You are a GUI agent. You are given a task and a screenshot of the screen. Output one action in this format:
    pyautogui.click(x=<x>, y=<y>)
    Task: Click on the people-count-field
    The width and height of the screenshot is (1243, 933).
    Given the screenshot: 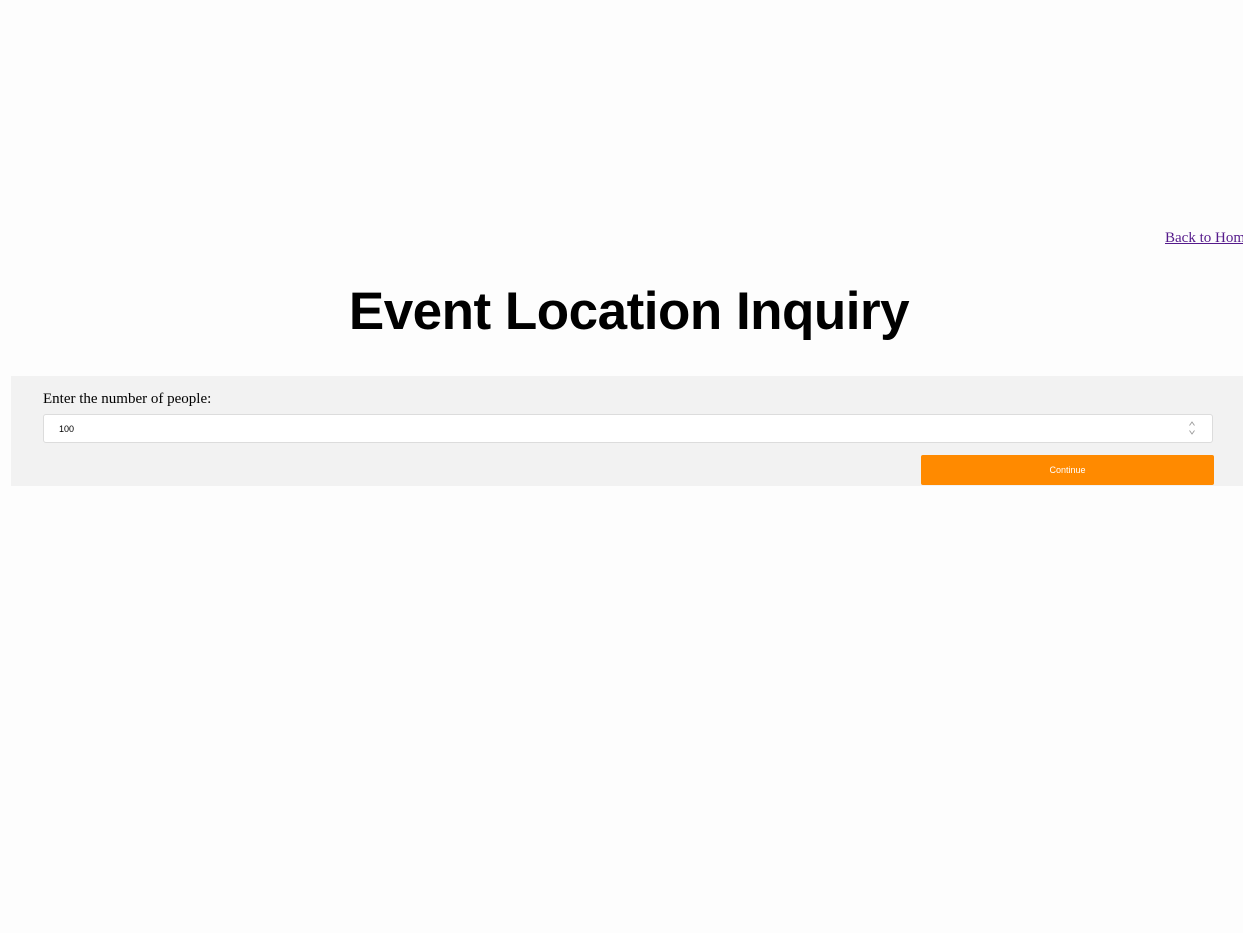 What is the action you would take?
    pyautogui.click(x=628, y=428)
    